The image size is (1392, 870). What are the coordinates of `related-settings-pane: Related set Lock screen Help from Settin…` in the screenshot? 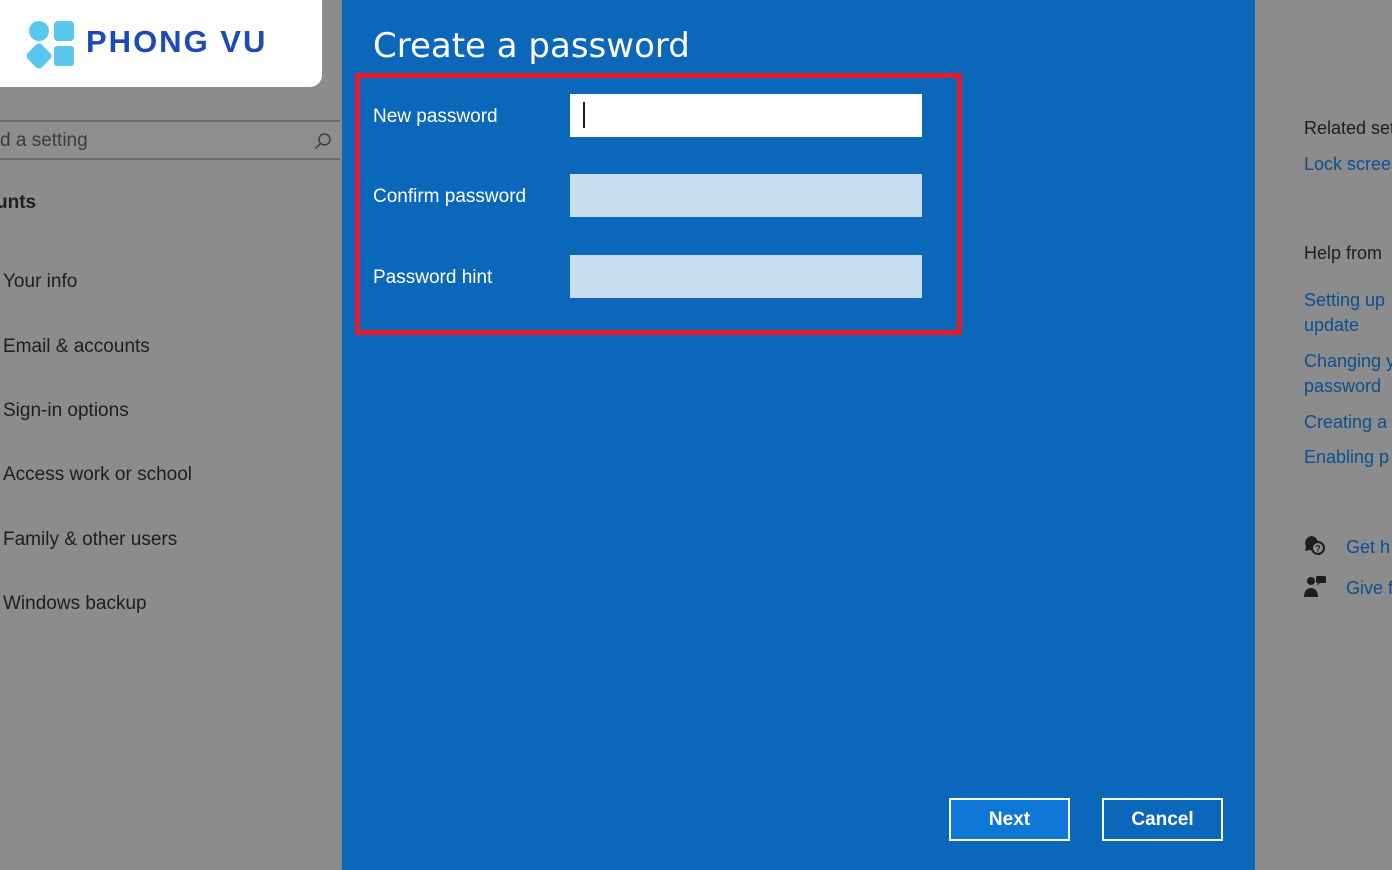 It's located at (1323, 435).